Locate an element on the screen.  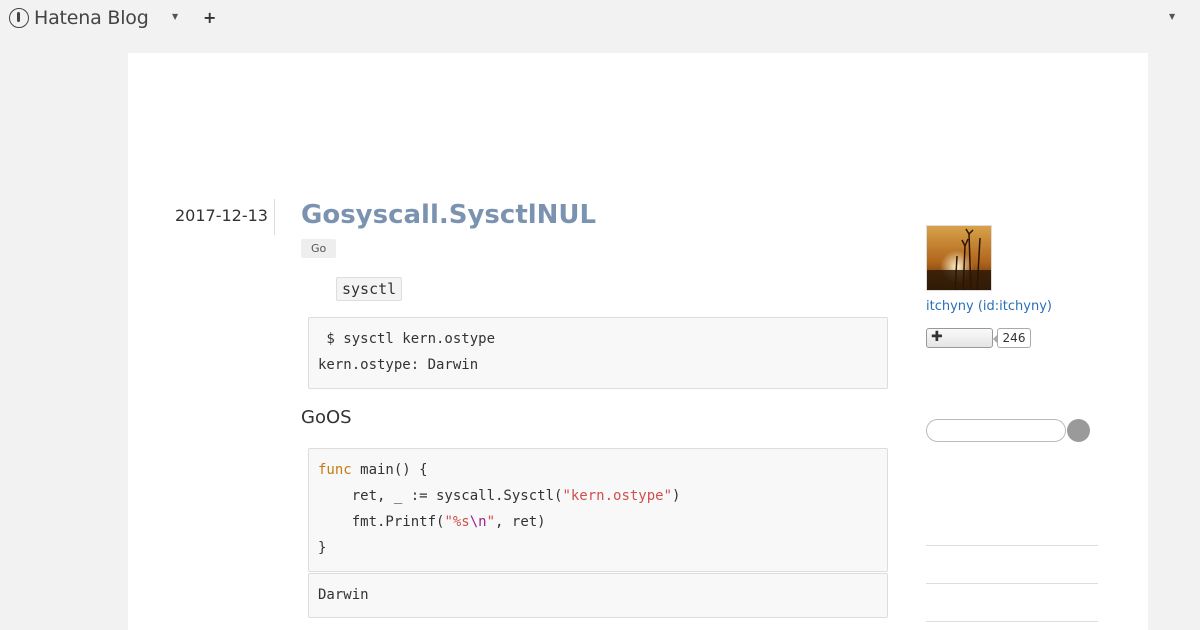
brand-text: Hatena Blog is located at coordinates (91, 18).